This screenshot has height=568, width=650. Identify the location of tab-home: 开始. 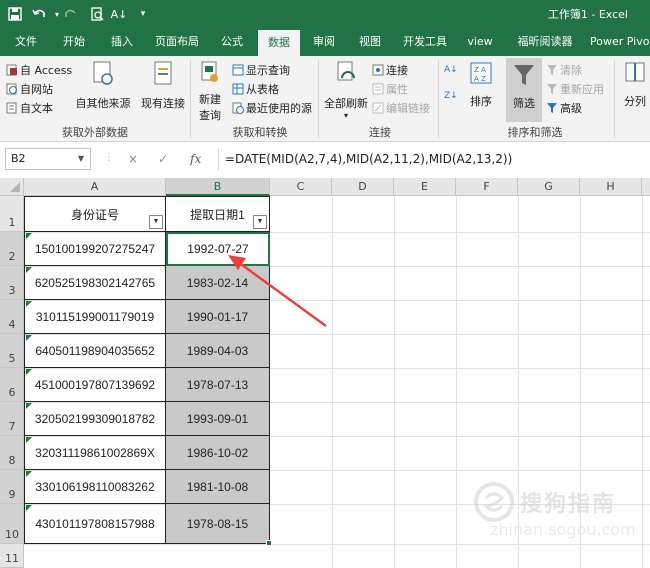
(74, 42).